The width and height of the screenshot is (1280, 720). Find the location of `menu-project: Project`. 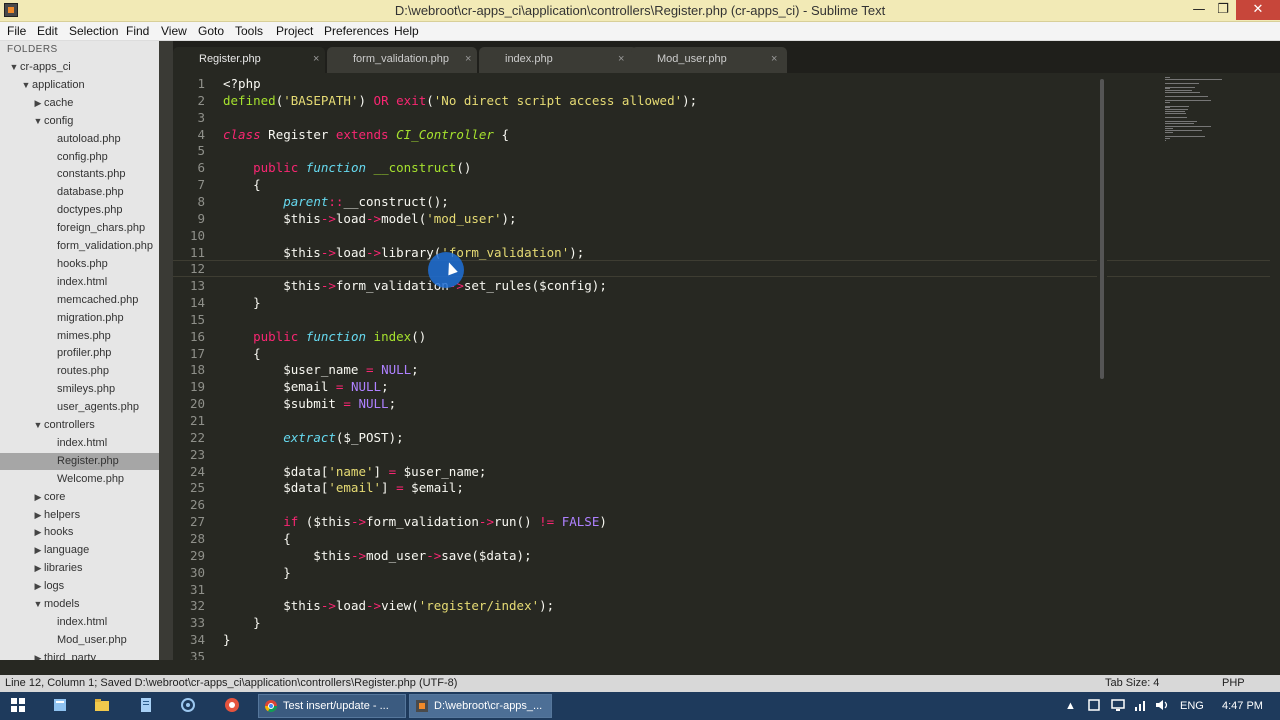

menu-project: Project is located at coordinates (294, 31).